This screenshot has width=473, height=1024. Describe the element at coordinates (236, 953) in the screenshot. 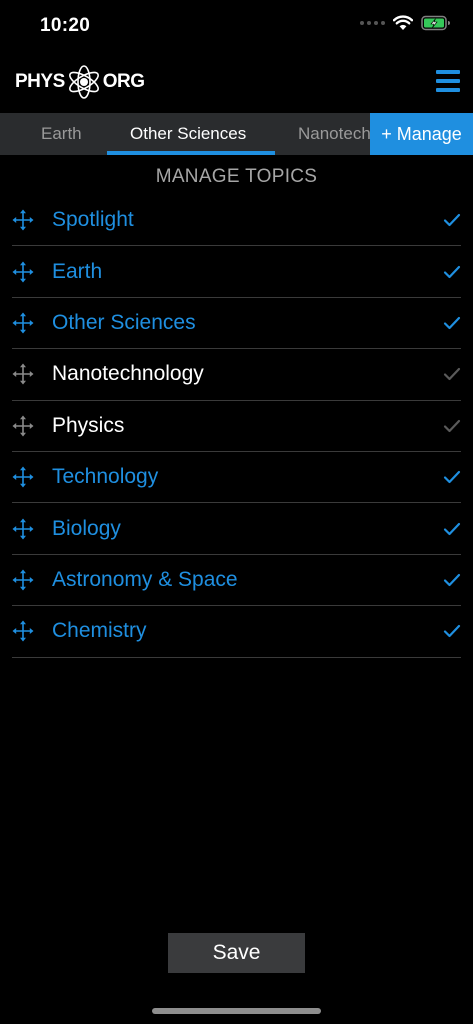

I see `save-button: Save` at that location.